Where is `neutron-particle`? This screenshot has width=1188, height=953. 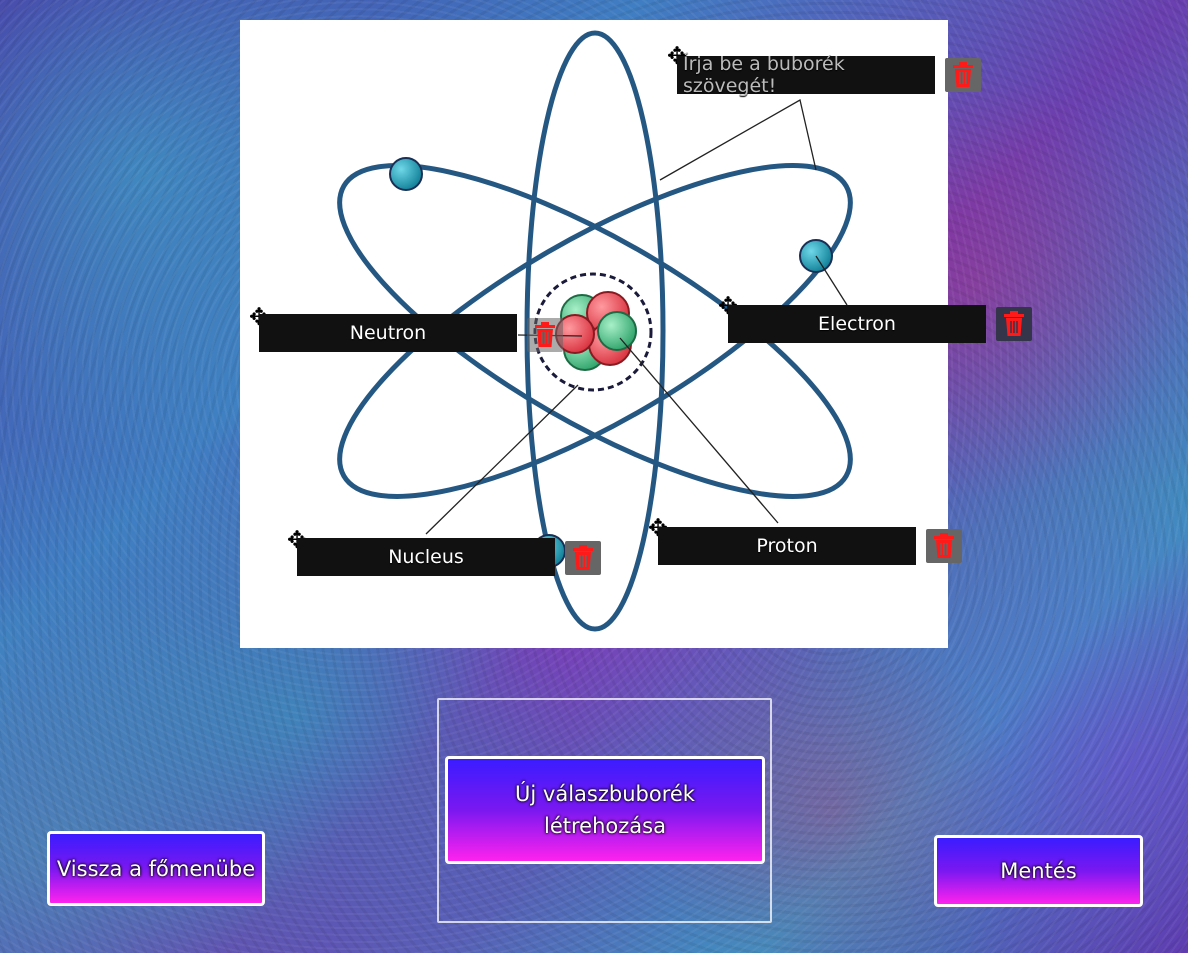
neutron-particle is located at coordinates (617, 331).